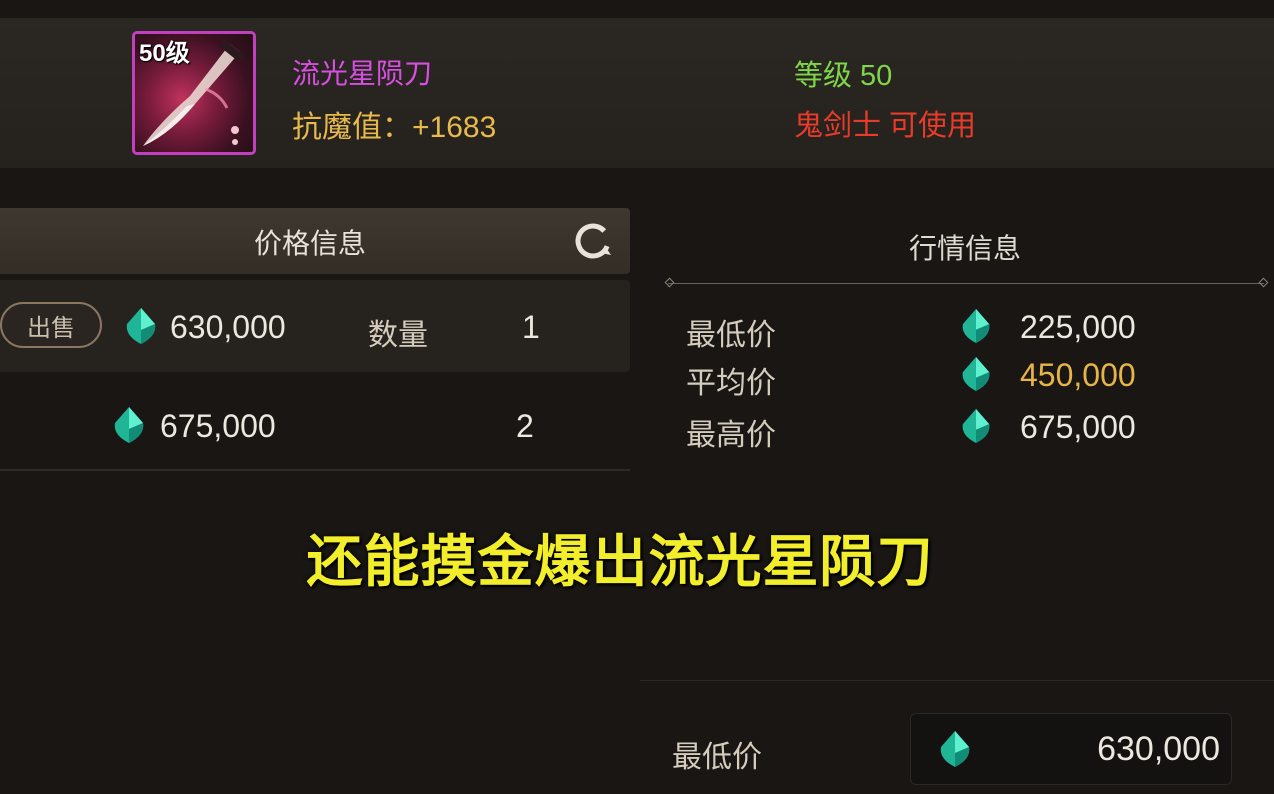  Describe the element at coordinates (843, 76) in the screenshot. I see `item-required-level: 等级 50` at that location.